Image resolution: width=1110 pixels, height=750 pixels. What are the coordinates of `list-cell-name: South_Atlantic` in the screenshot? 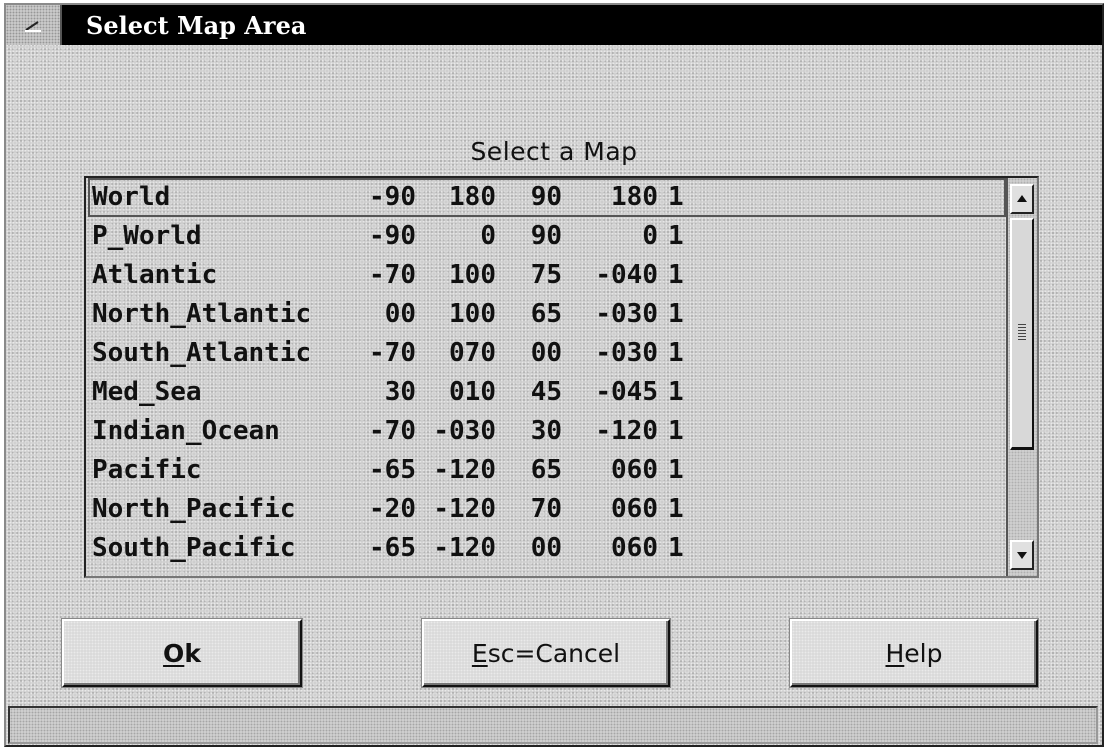 It's located at (202, 353).